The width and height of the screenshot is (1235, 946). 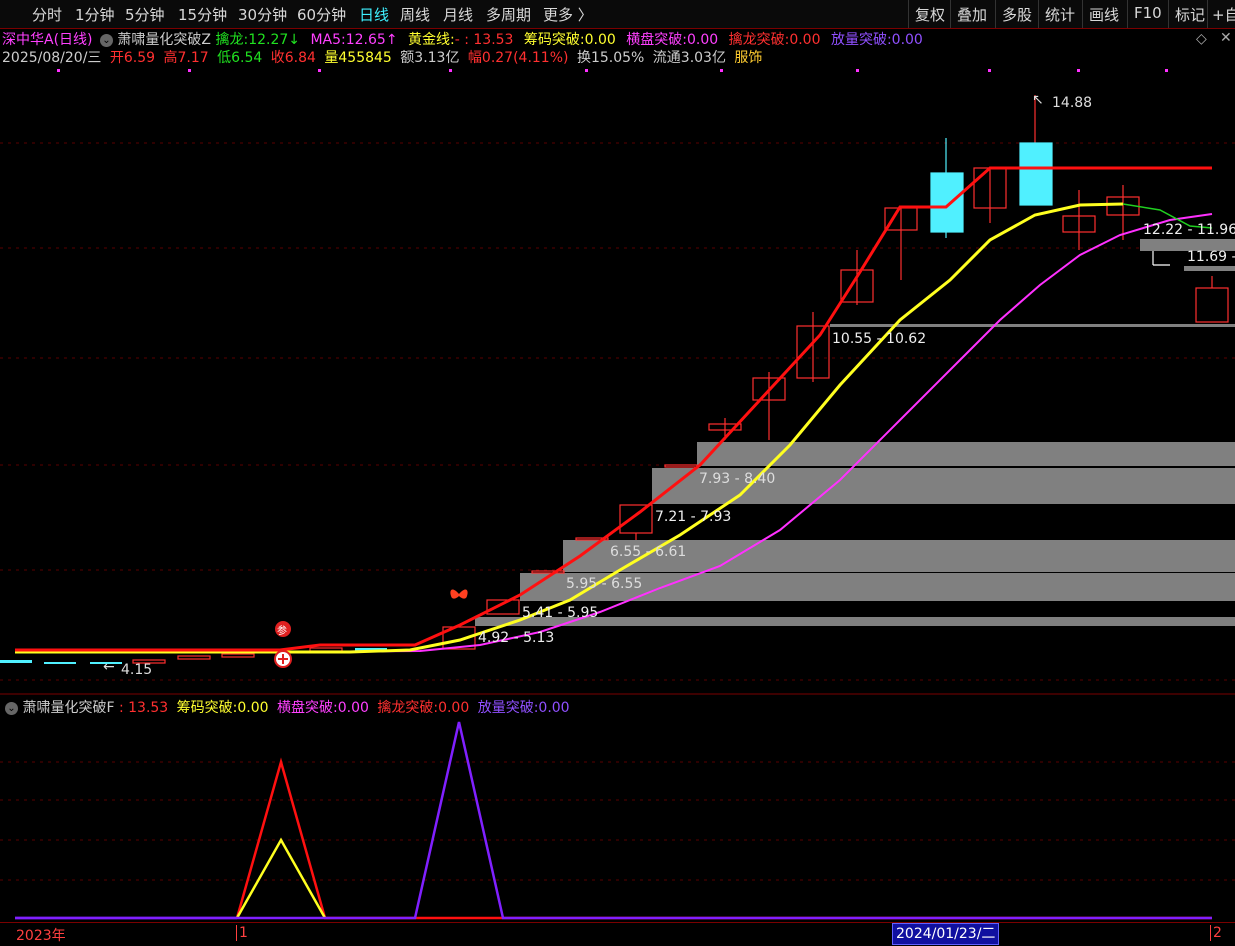 I want to click on high-arrow-icon: ↖, so click(x=1038, y=100).